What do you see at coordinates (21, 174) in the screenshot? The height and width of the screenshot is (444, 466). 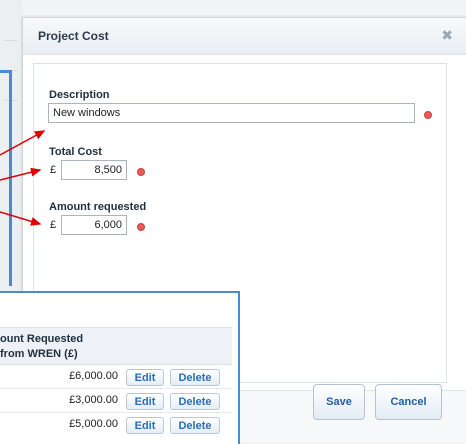 I see `arrow-to-total-cost` at bounding box center [21, 174].